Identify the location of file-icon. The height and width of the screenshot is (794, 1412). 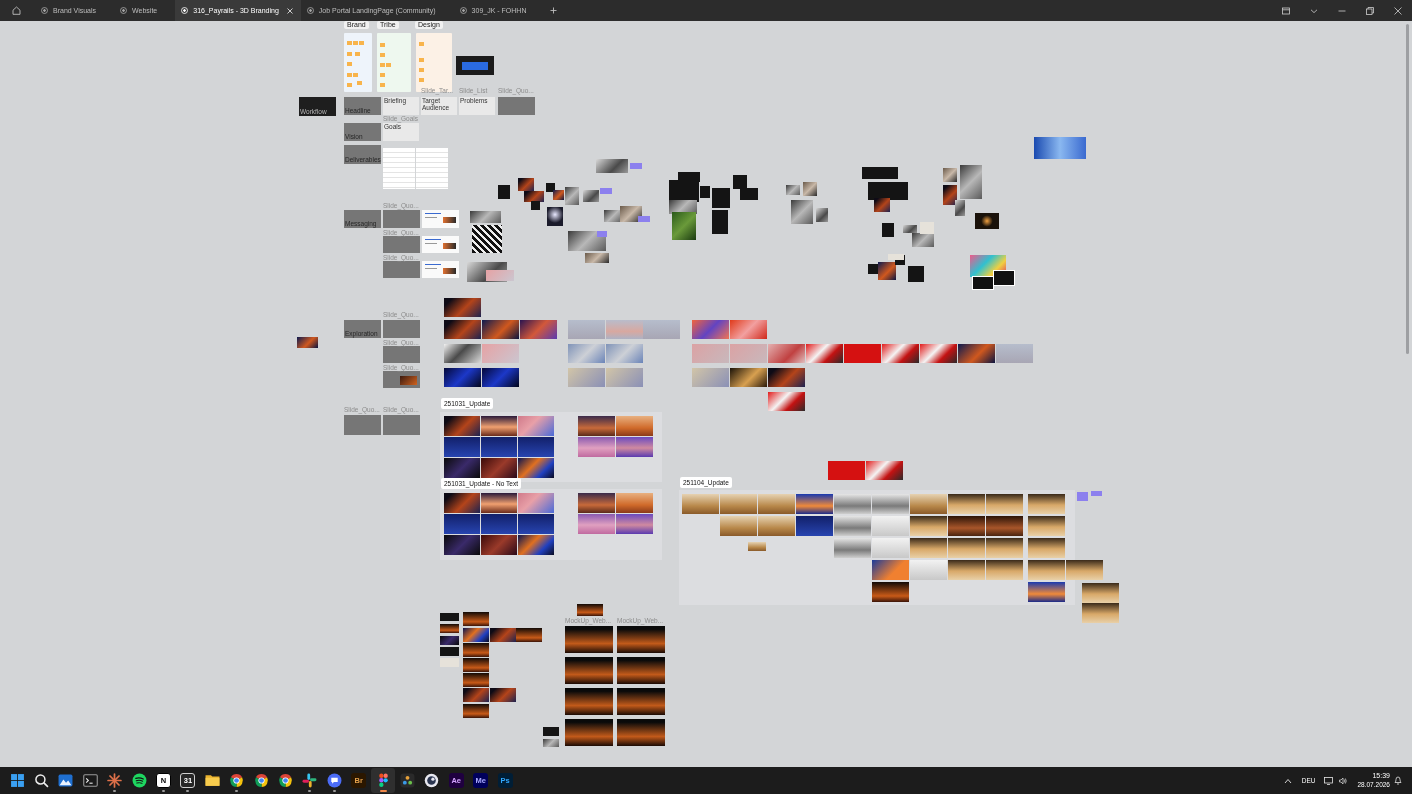
(463, 10).